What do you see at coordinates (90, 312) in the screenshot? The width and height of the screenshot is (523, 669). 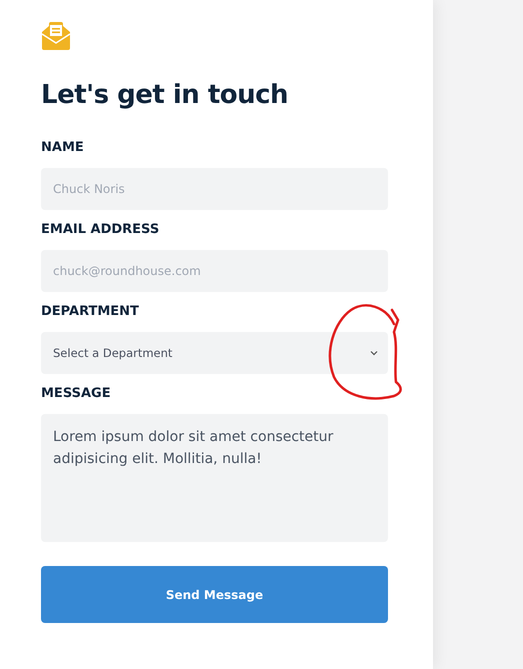 I see `field-label: DEPARTMENT` at bounding box center [90, 312].